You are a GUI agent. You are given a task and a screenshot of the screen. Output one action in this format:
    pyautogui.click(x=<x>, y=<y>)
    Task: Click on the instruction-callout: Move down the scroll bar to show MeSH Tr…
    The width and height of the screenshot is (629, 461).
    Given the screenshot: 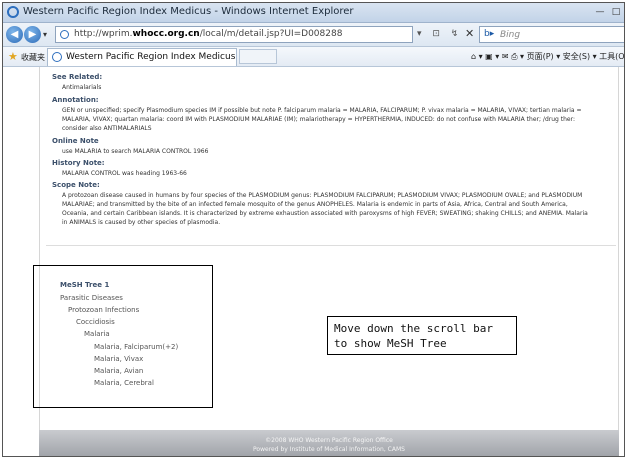 What is the action you would take?
    pyautogui.click(x=422, y=335)
    